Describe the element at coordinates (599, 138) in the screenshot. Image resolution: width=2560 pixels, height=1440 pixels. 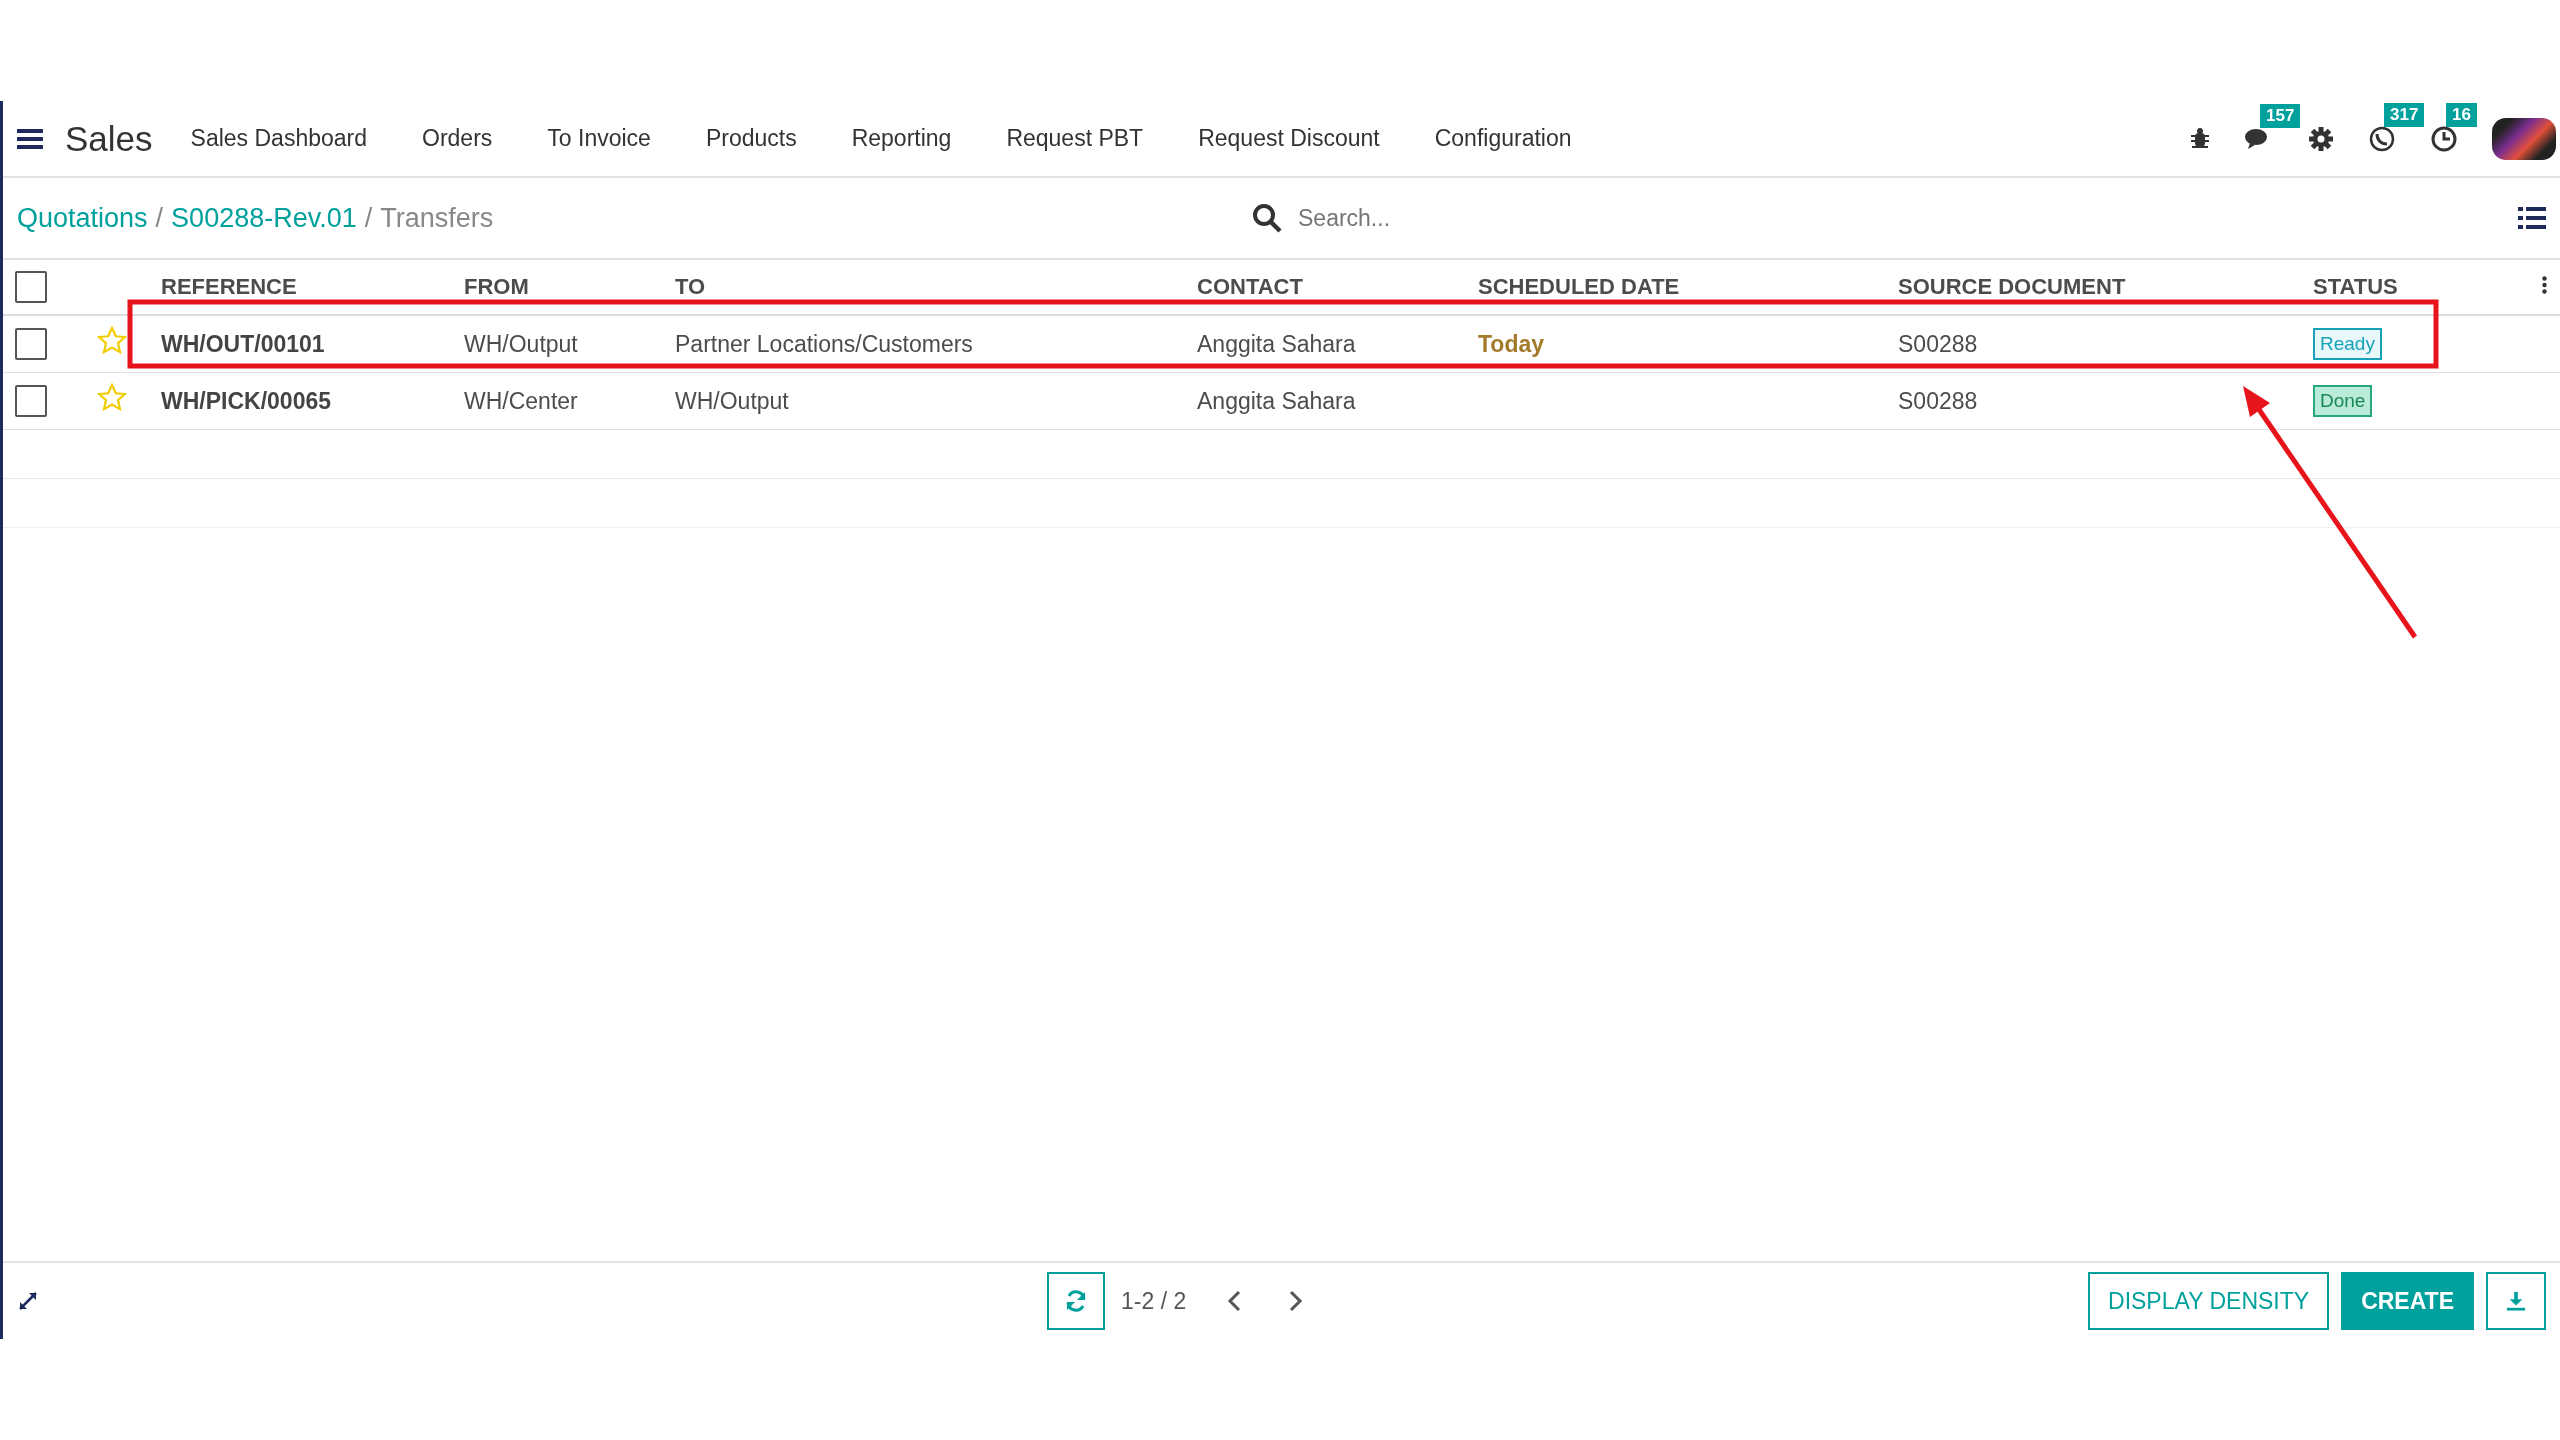
I see `menu-item: To Invoice` at that location.